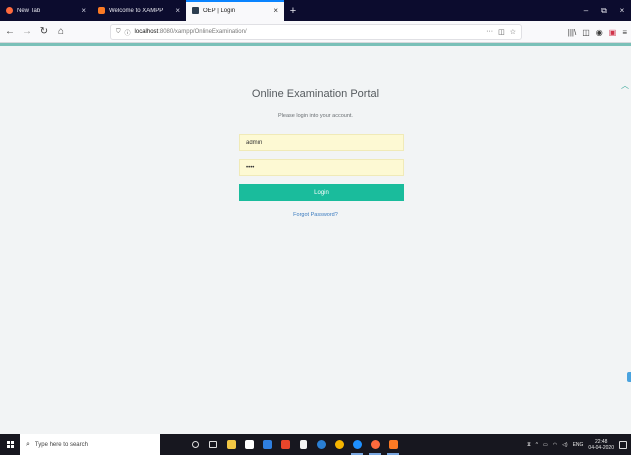 The height and width of the screenshot is (455, 631). I want to click on pocket-icon: ◫, so click(501, 32).